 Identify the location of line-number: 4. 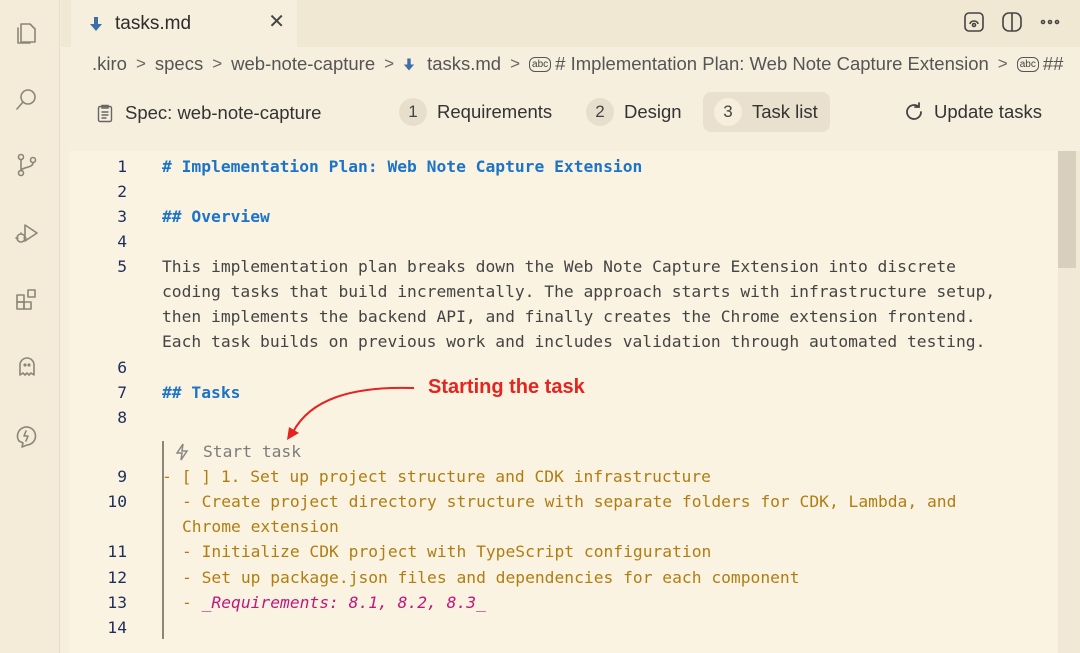
(122, 241).